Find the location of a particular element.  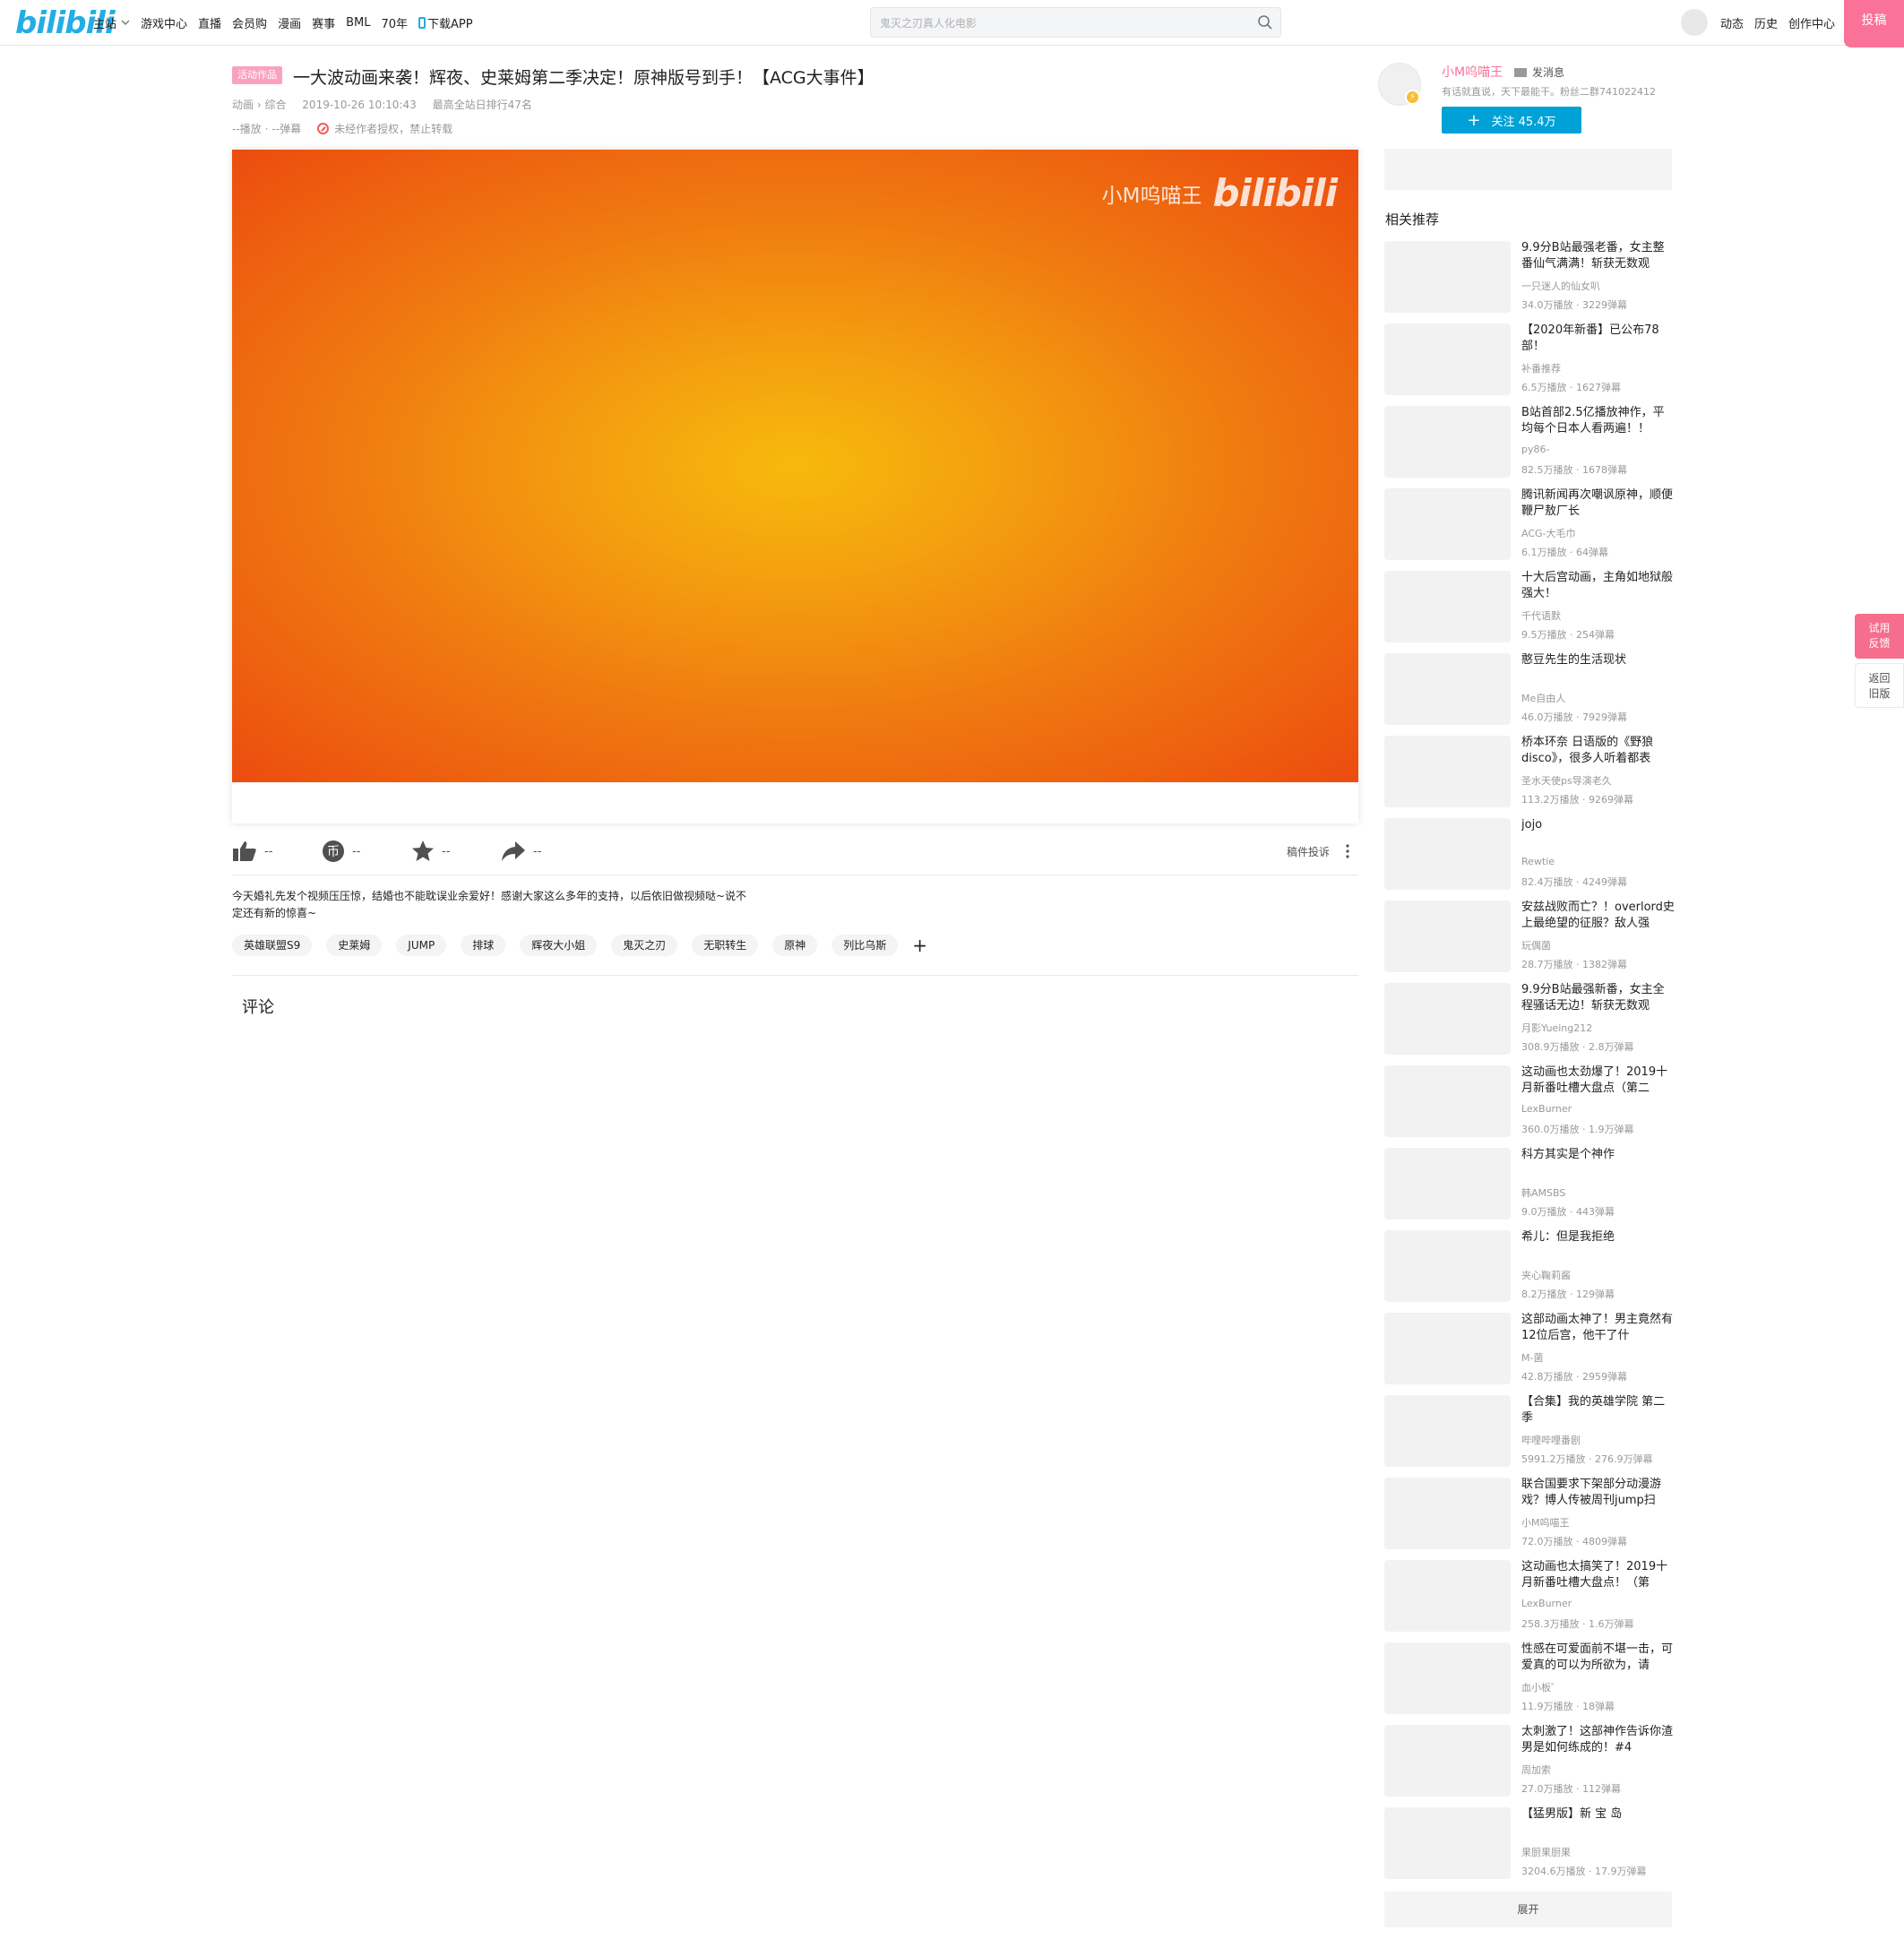

related-title: 十大后宫动画，主角如地狱般强大！ is located at coordinates (1599, 586).